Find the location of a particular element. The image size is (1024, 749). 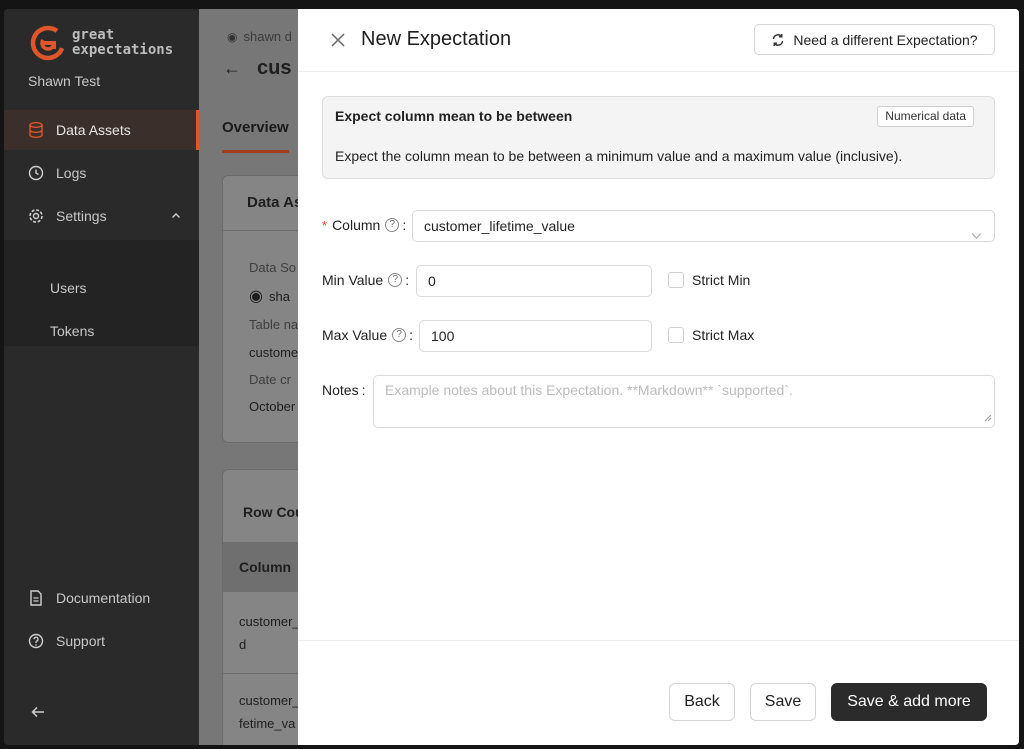

min-value-label-text: Min Value is located at coordinates (353, 280).